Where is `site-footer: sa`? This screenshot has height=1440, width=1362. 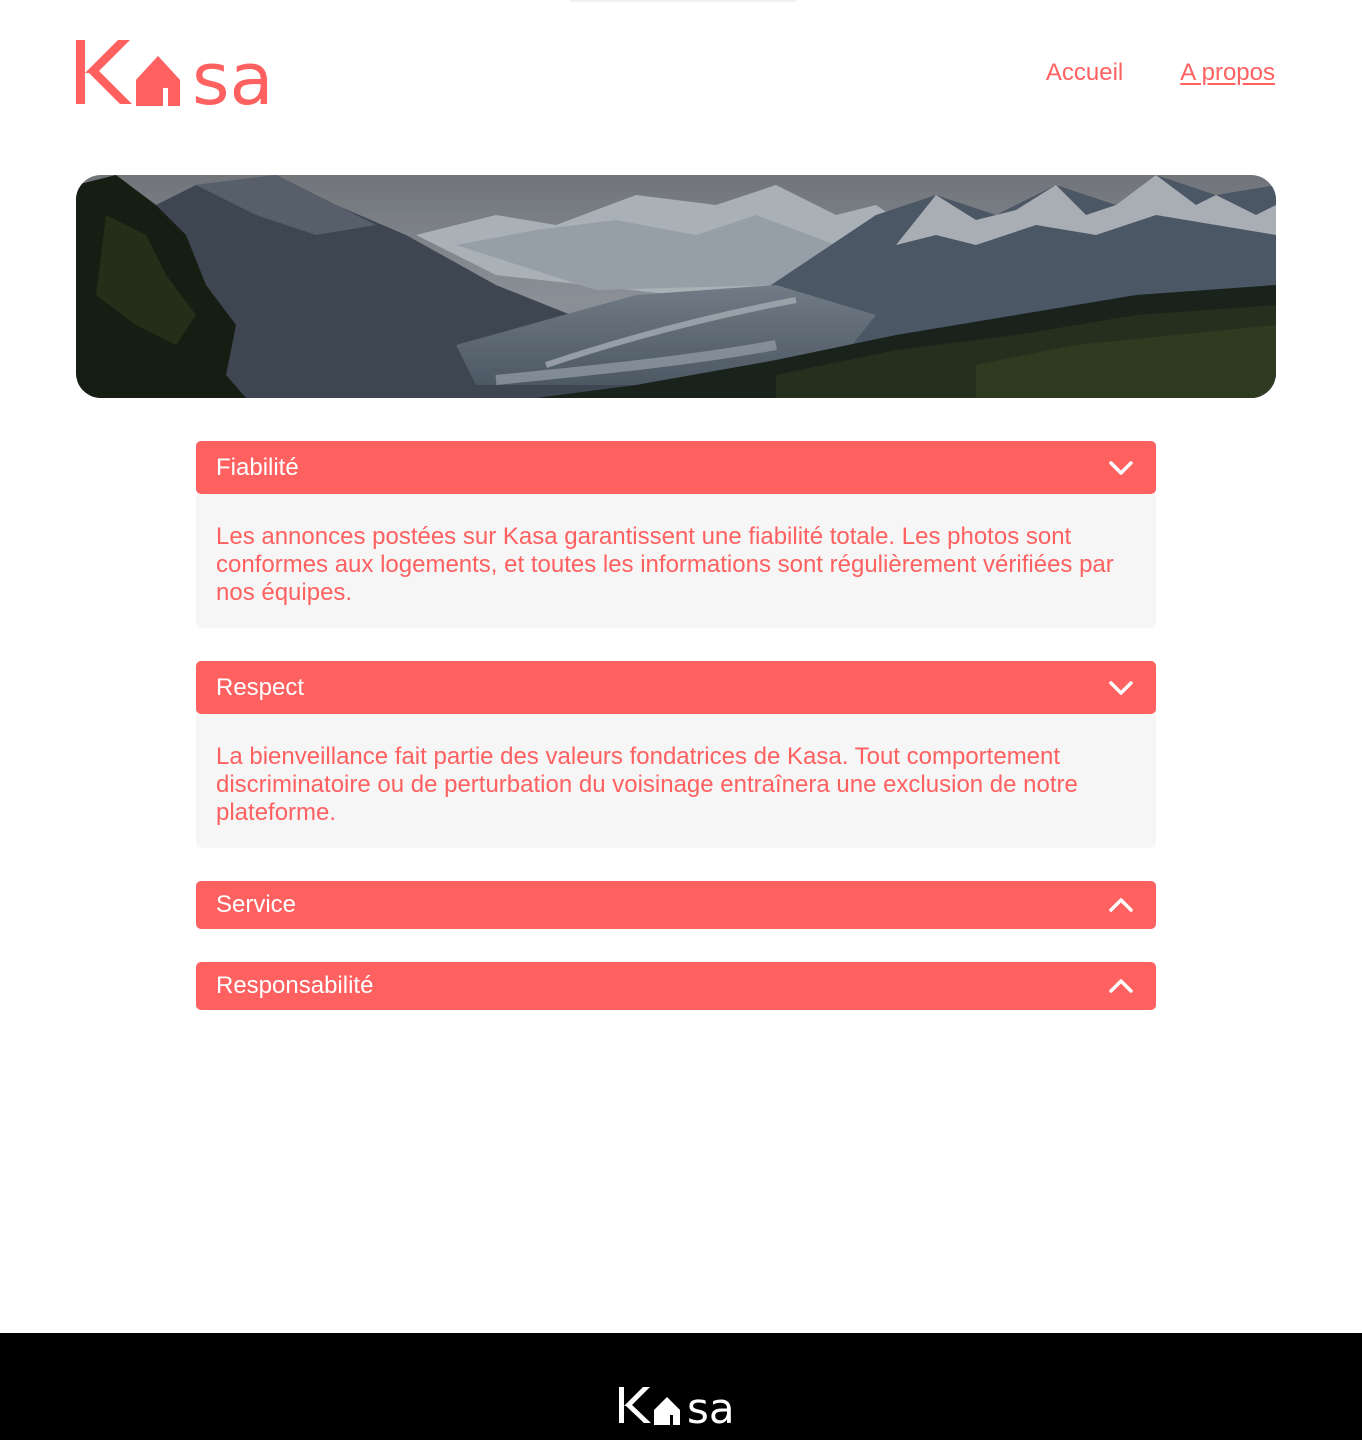 site-footer: sa is located at coordinates (681, 1386).